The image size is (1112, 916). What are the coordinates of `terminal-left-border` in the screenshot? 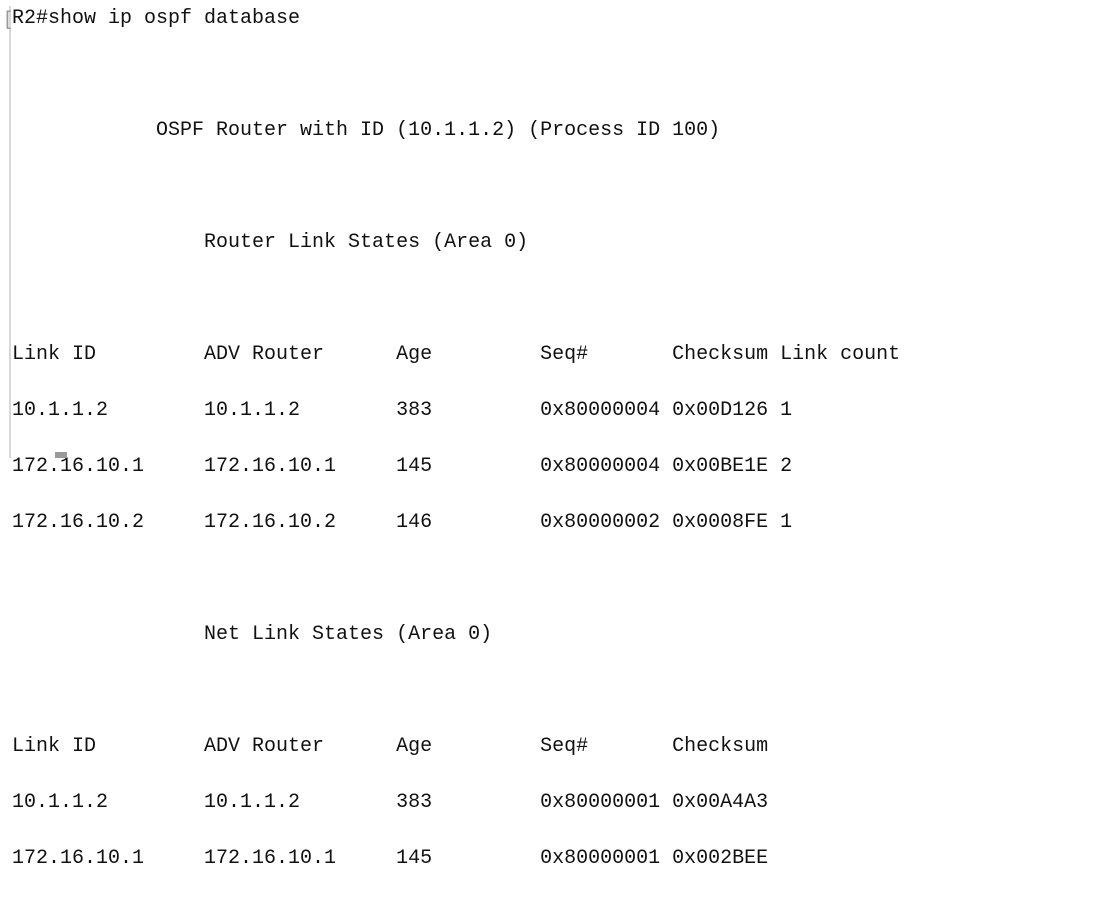 It's located at (10, 232).